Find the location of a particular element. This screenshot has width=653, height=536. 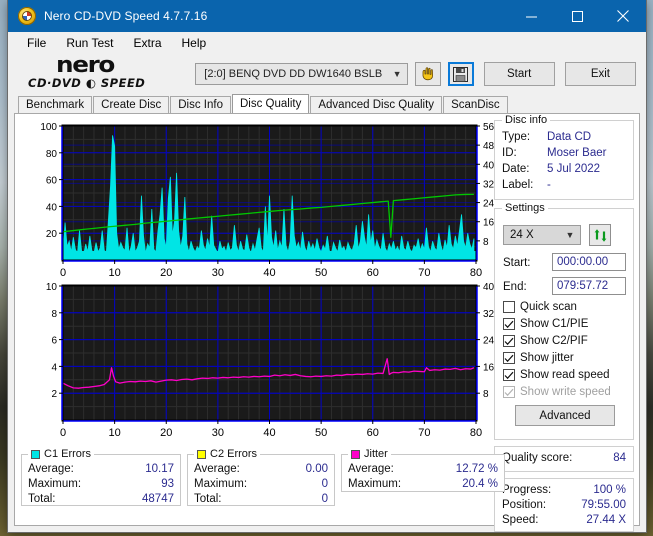

drive-select: [2:0] BENQ DVD DD DW1640 BSLB ▼ is located at coordinates (302, 74).